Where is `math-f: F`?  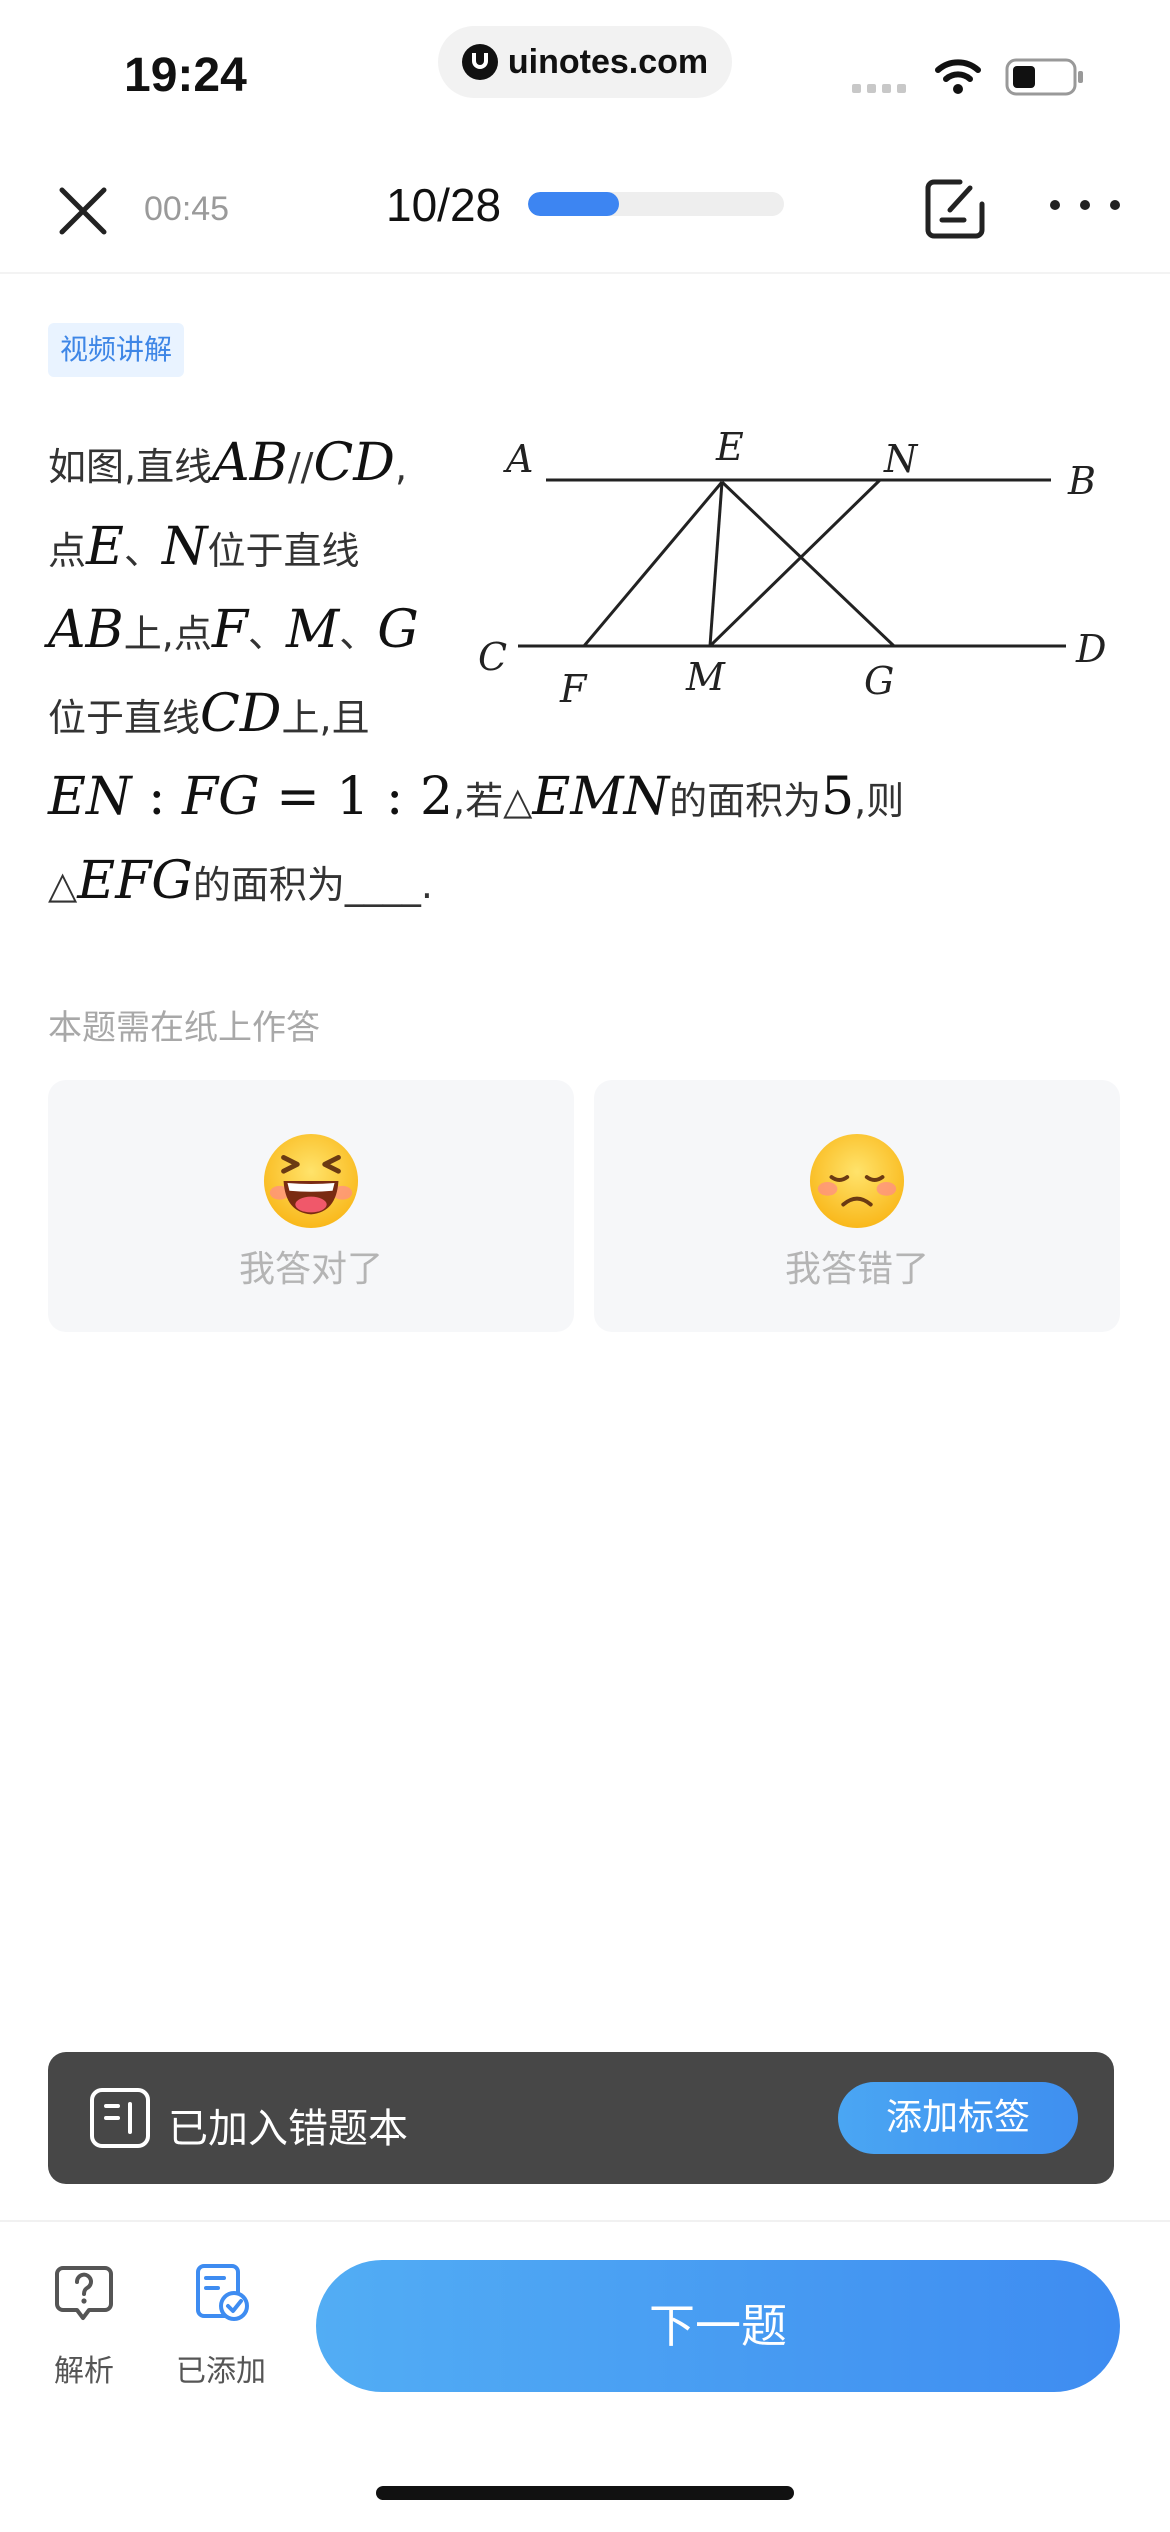
math-f: F is located at coordinates (229, 630).